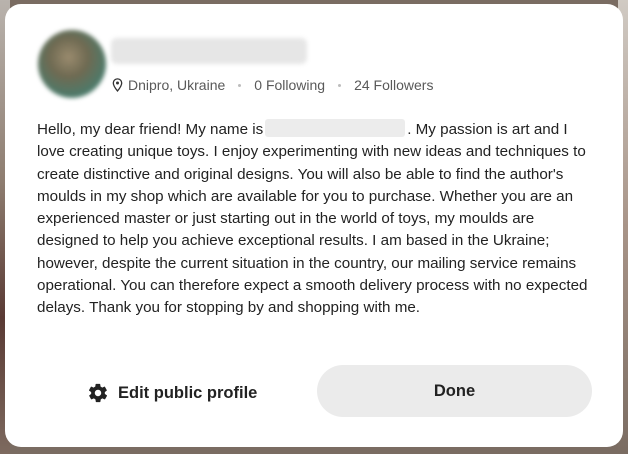  I want to click on profile-meta: Dnipro, Ukraine 0 Following 24 Followers, so click(272, 85).